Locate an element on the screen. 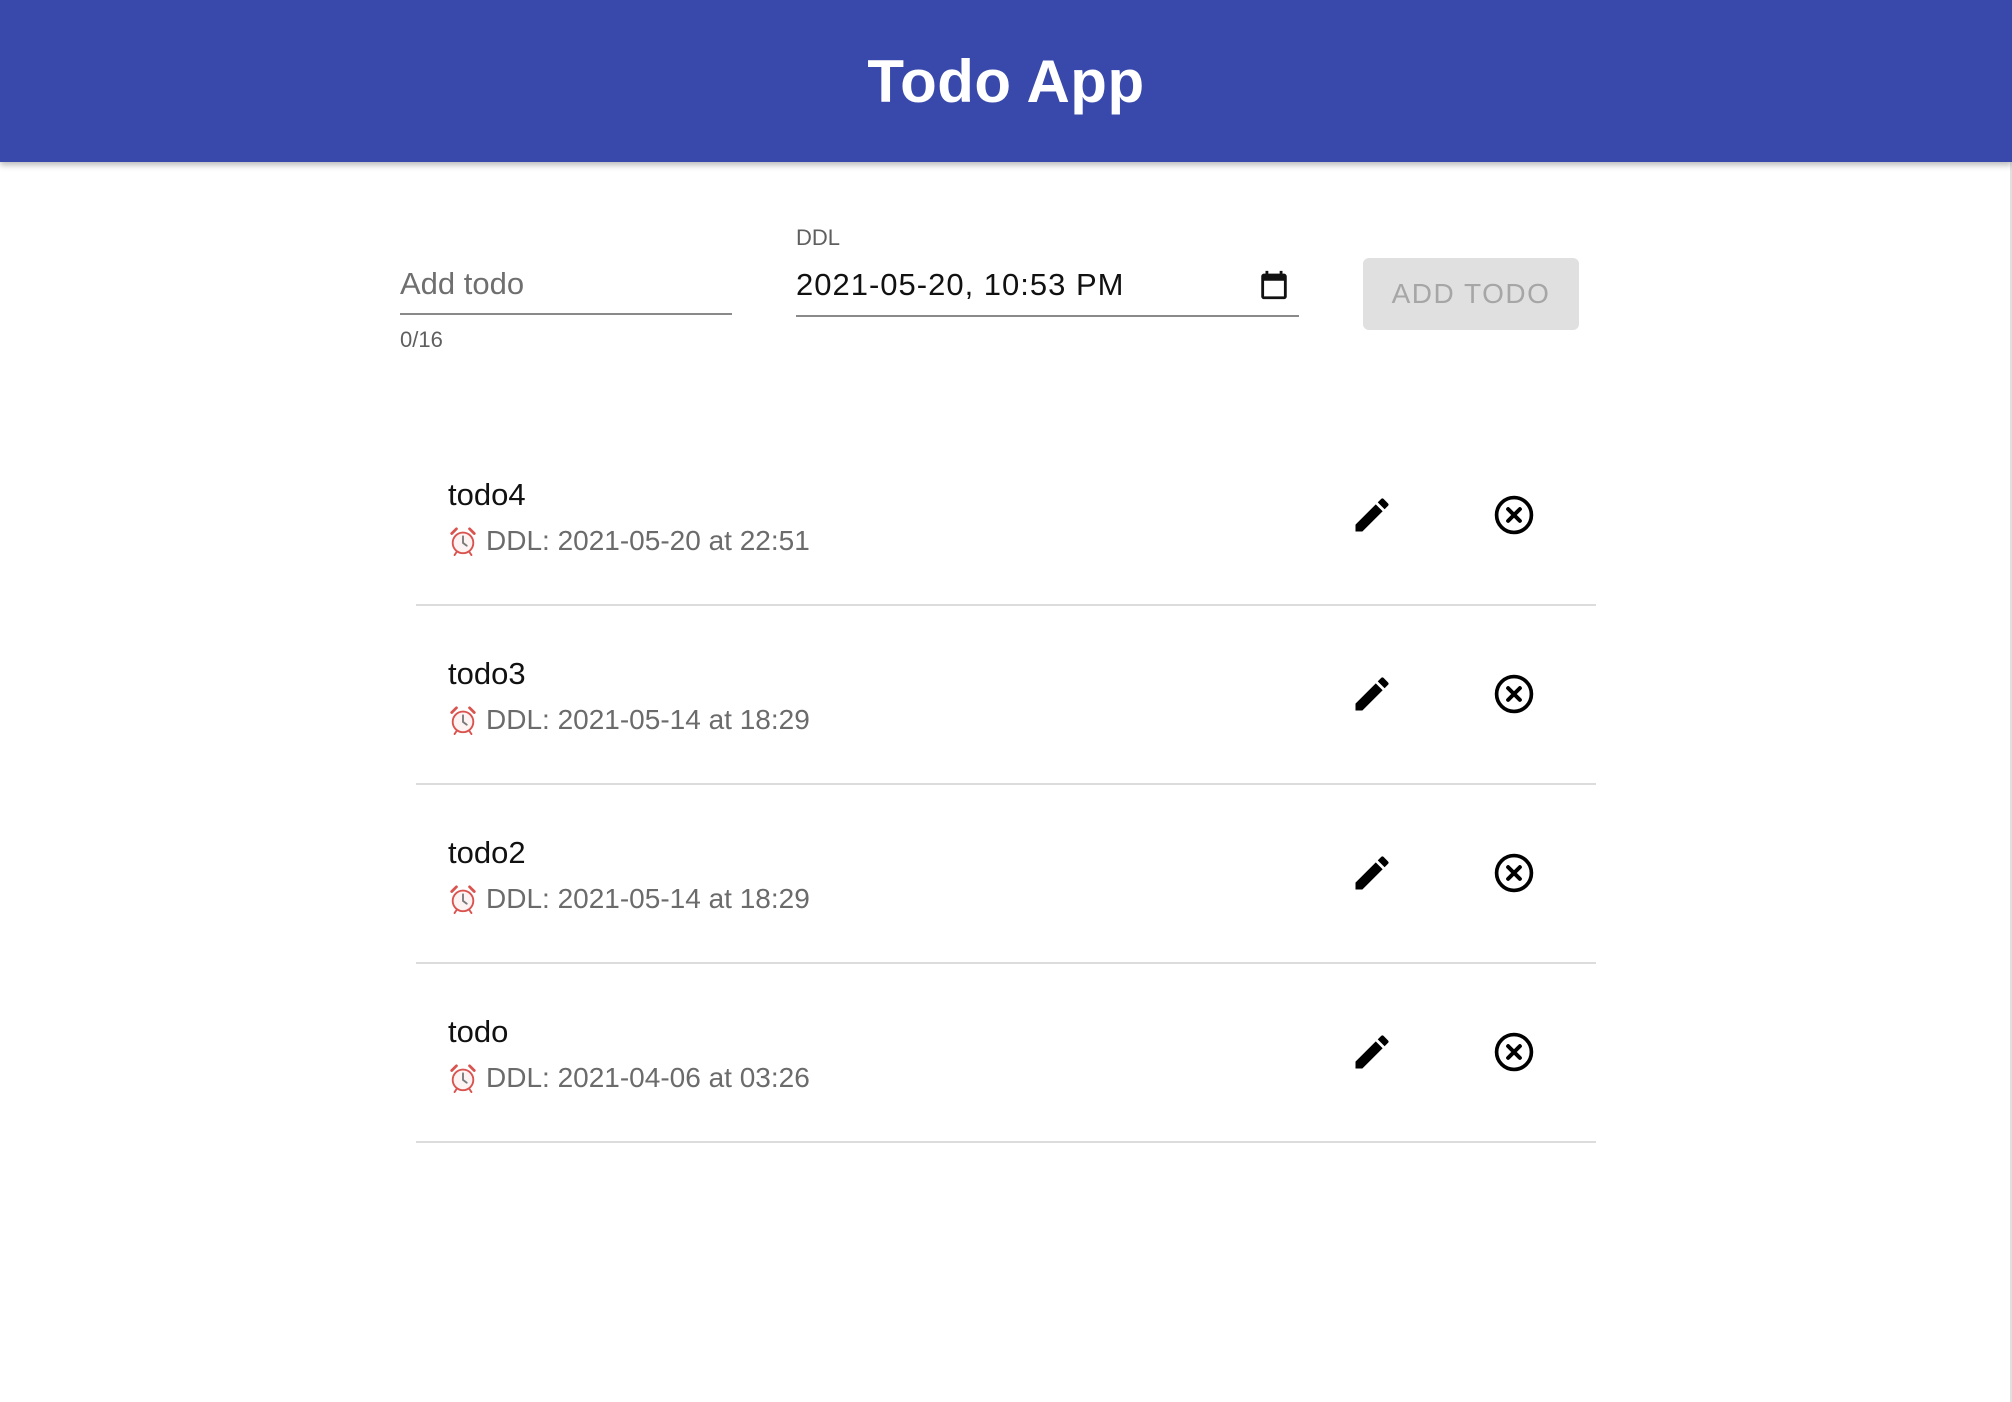  todo-deadline-text: DDL: 2021-05-20 at 22:51 is located at coordinates (648, 540).